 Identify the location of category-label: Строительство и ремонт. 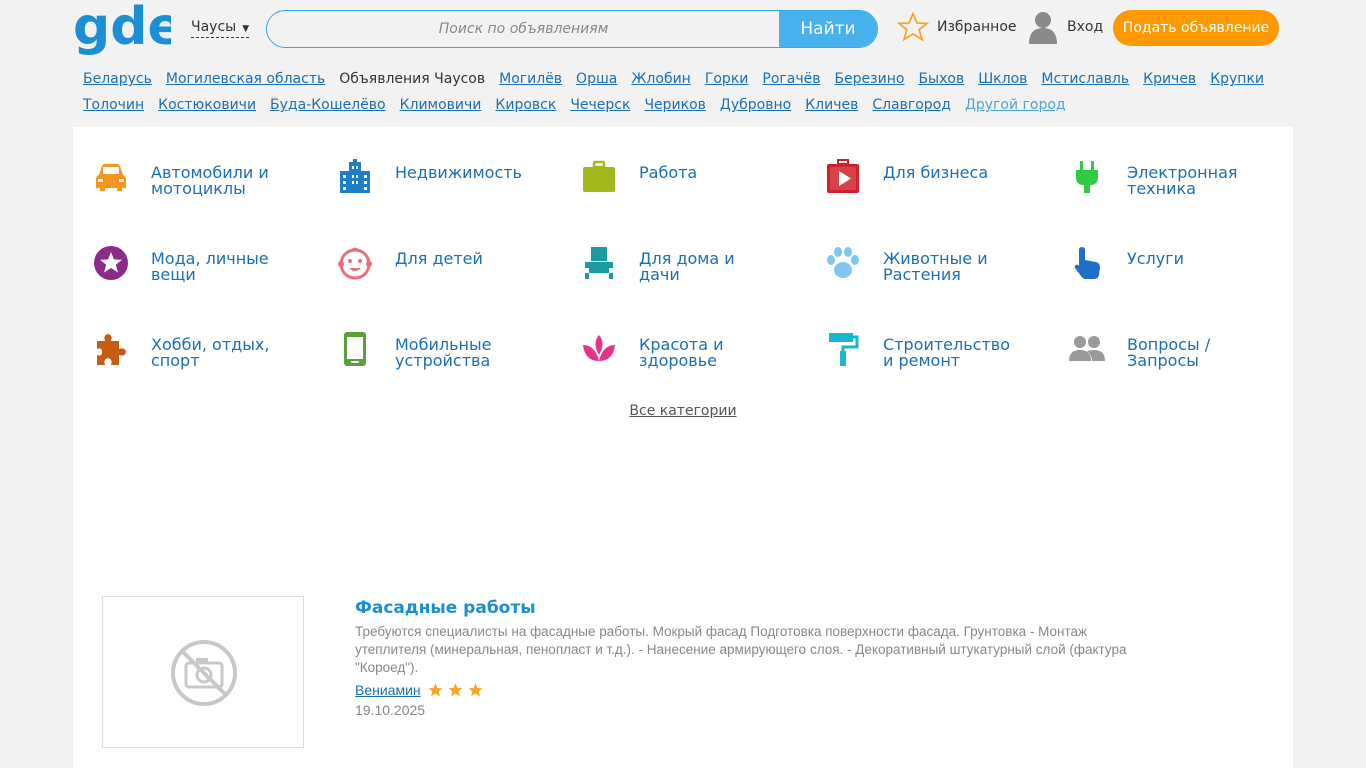
(946, 352).